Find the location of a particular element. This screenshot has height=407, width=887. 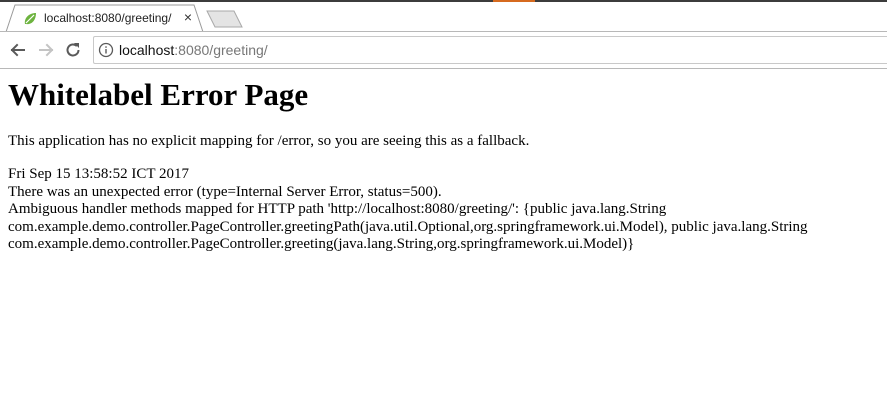

back-arrow-icon is located at coordinates (17, 50).